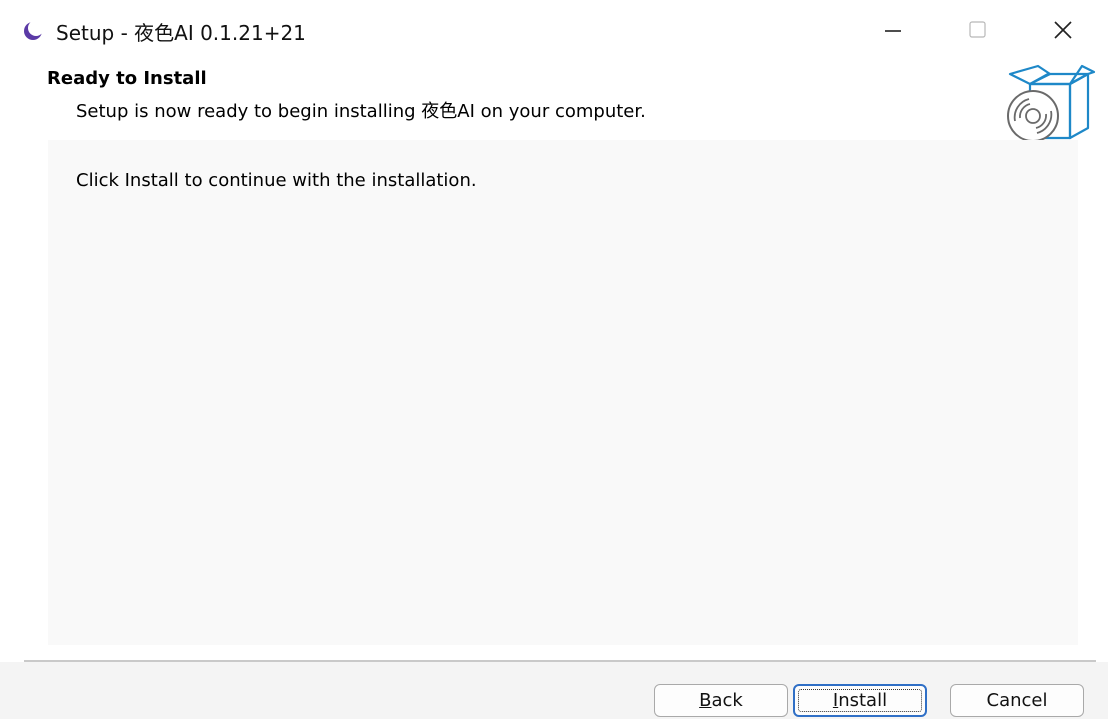  Describe the element at coordinates (554, 690) in the screenshot. I see `wizard-footer` at that location.